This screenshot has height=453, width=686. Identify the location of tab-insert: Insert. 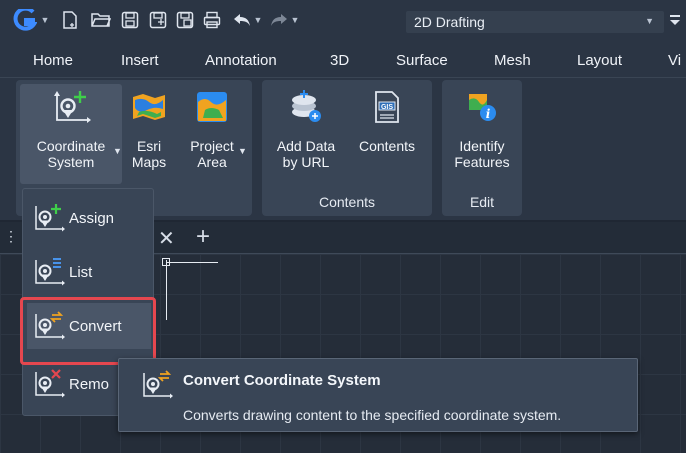
(140, 60).